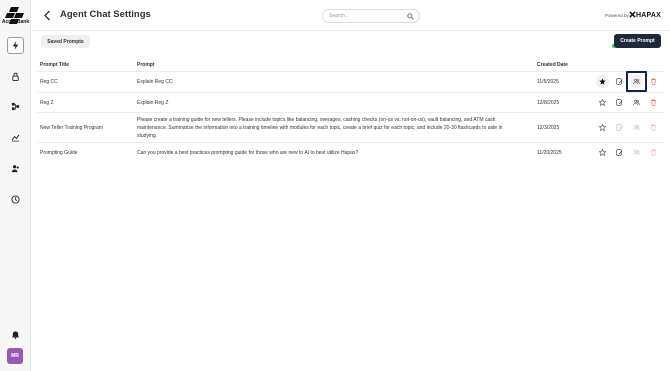 This screenshot has height=371, width=670. Describe the element at coordinates (54, 65) in the screenshot. I see `column-header-prompt-title: Prompt Title` at that location.